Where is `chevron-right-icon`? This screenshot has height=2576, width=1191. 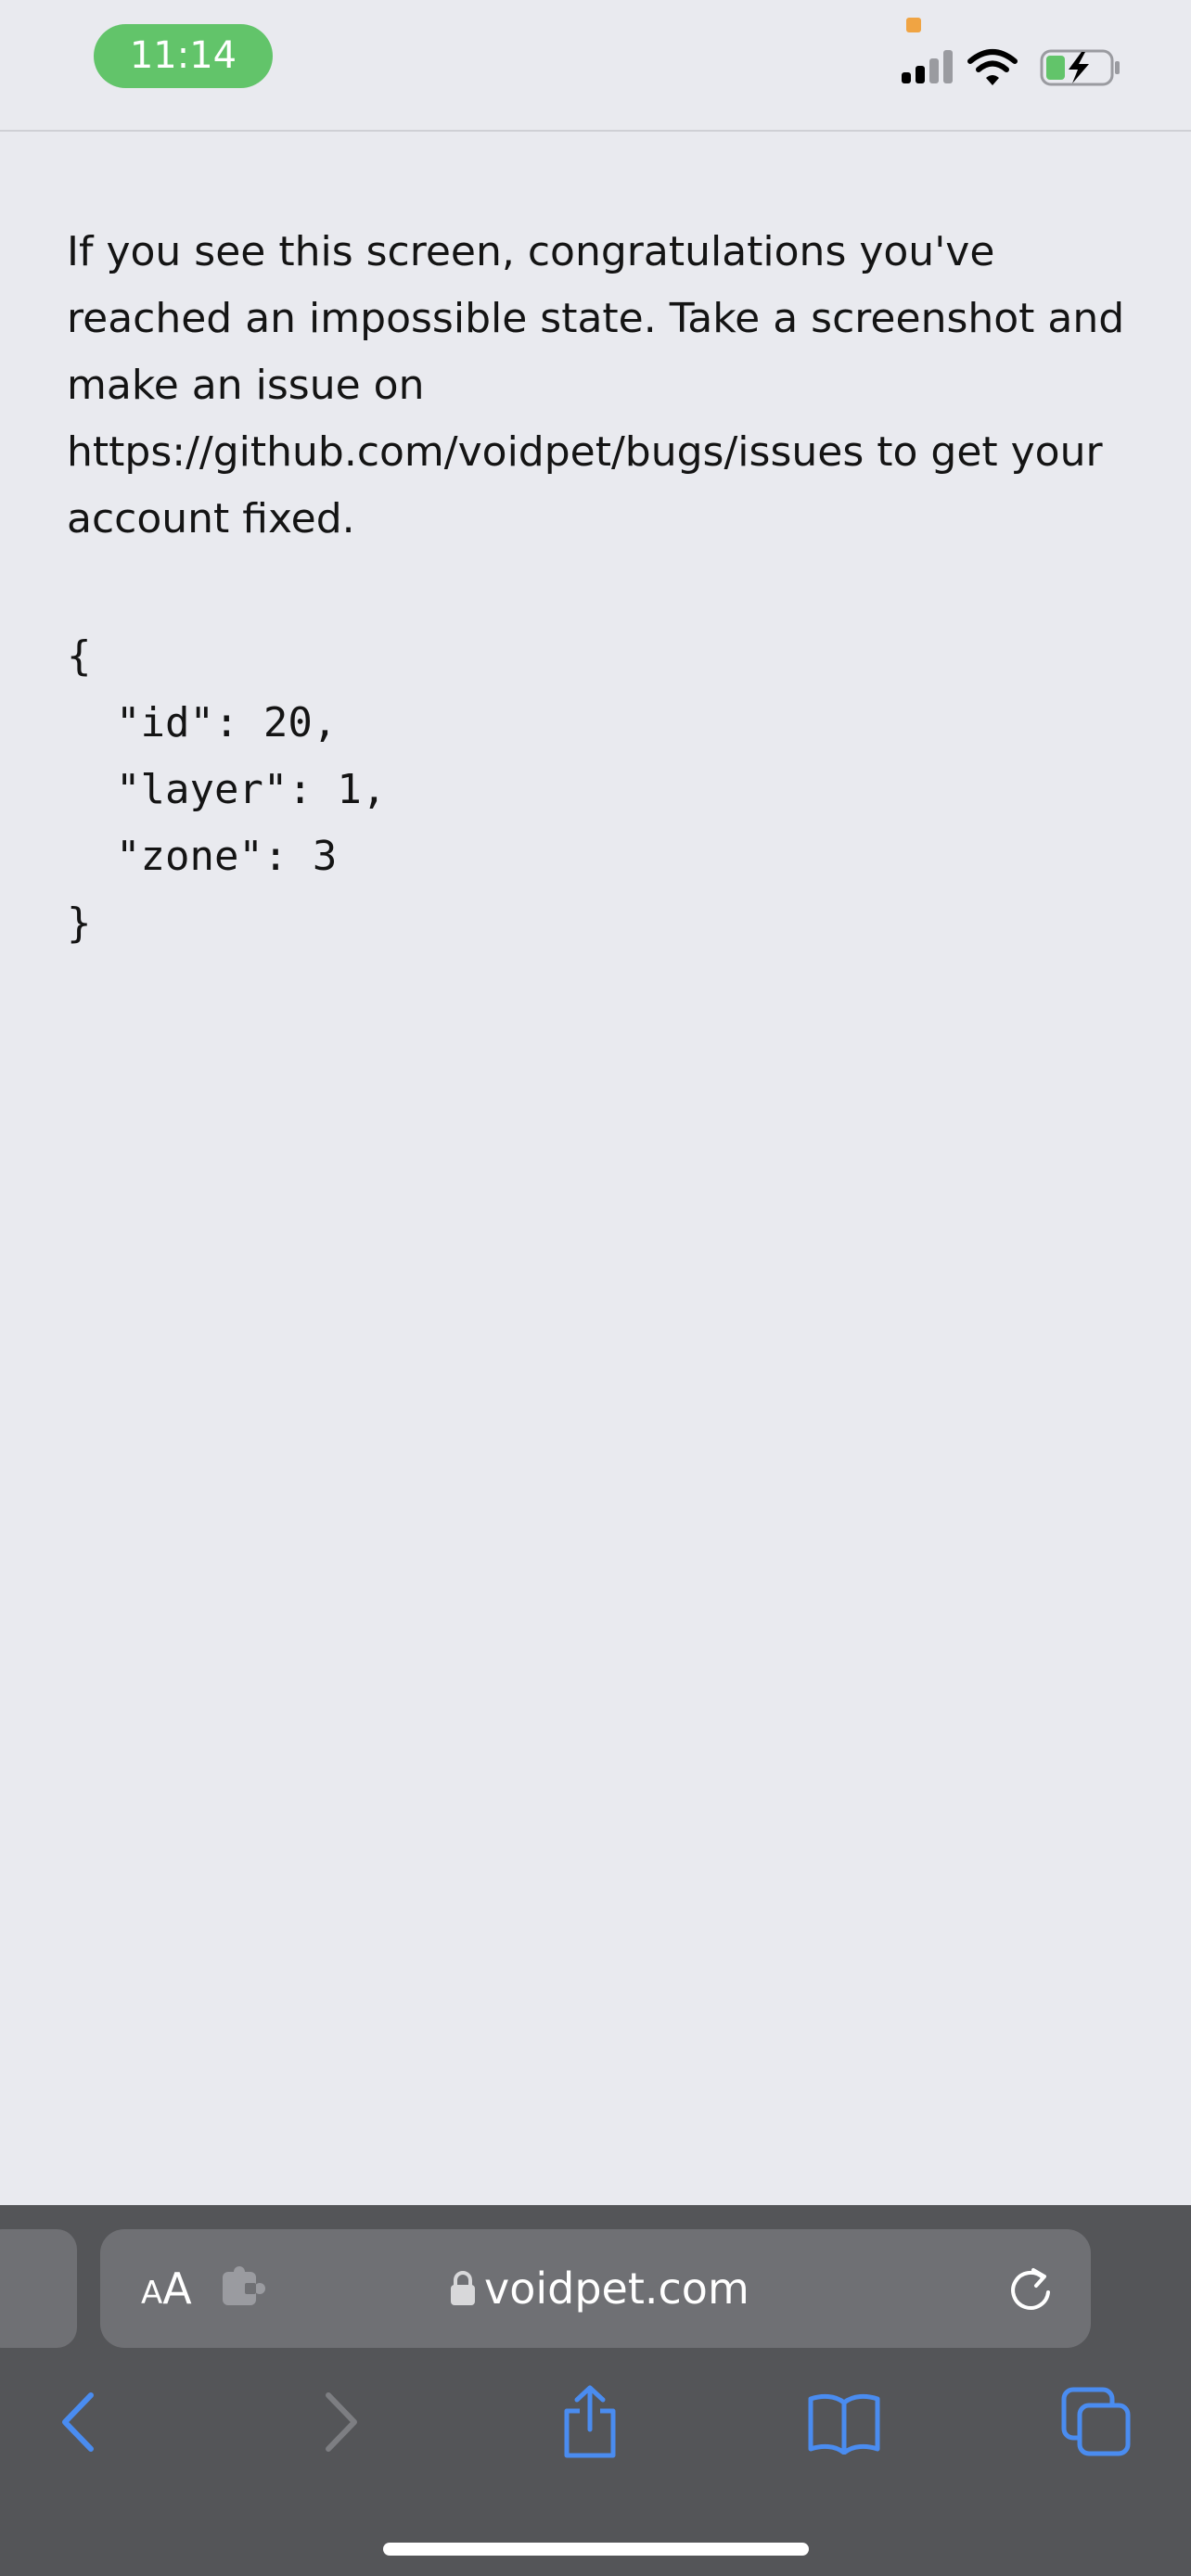
chevron-right-icon is located at coordinates (341, 2422).